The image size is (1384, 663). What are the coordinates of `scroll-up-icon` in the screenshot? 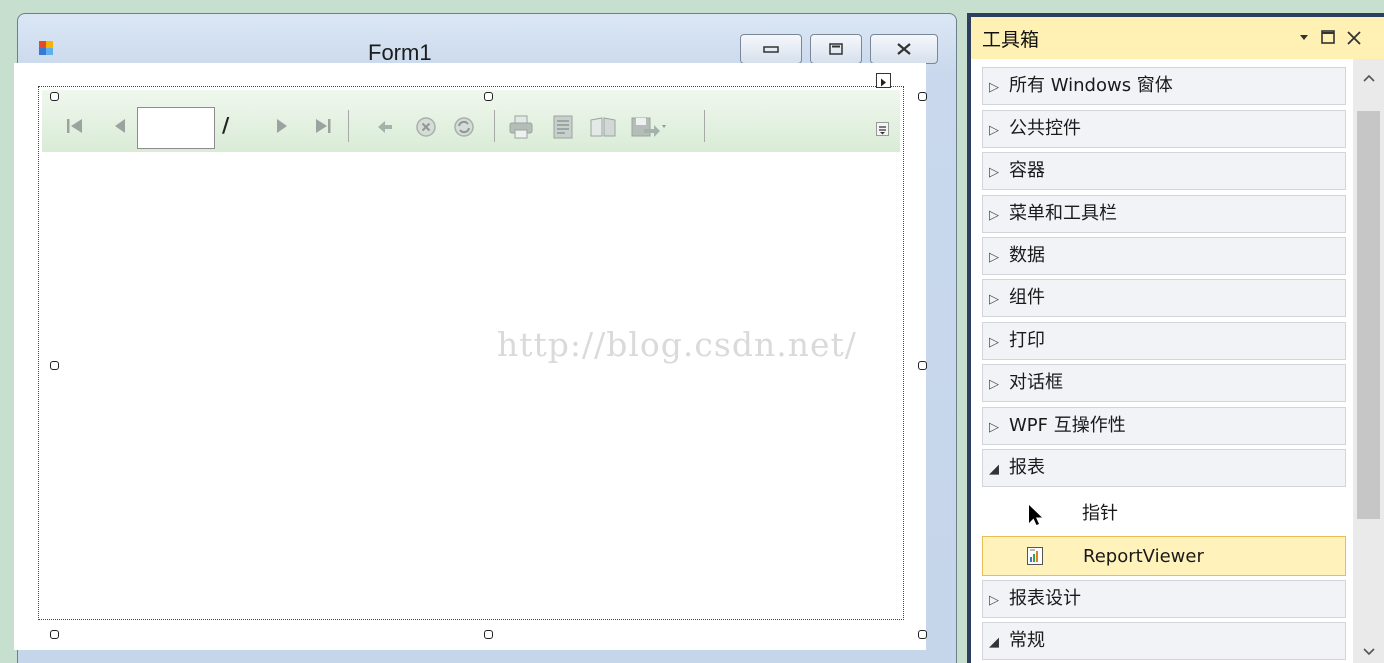 It's located at (1369, 78).